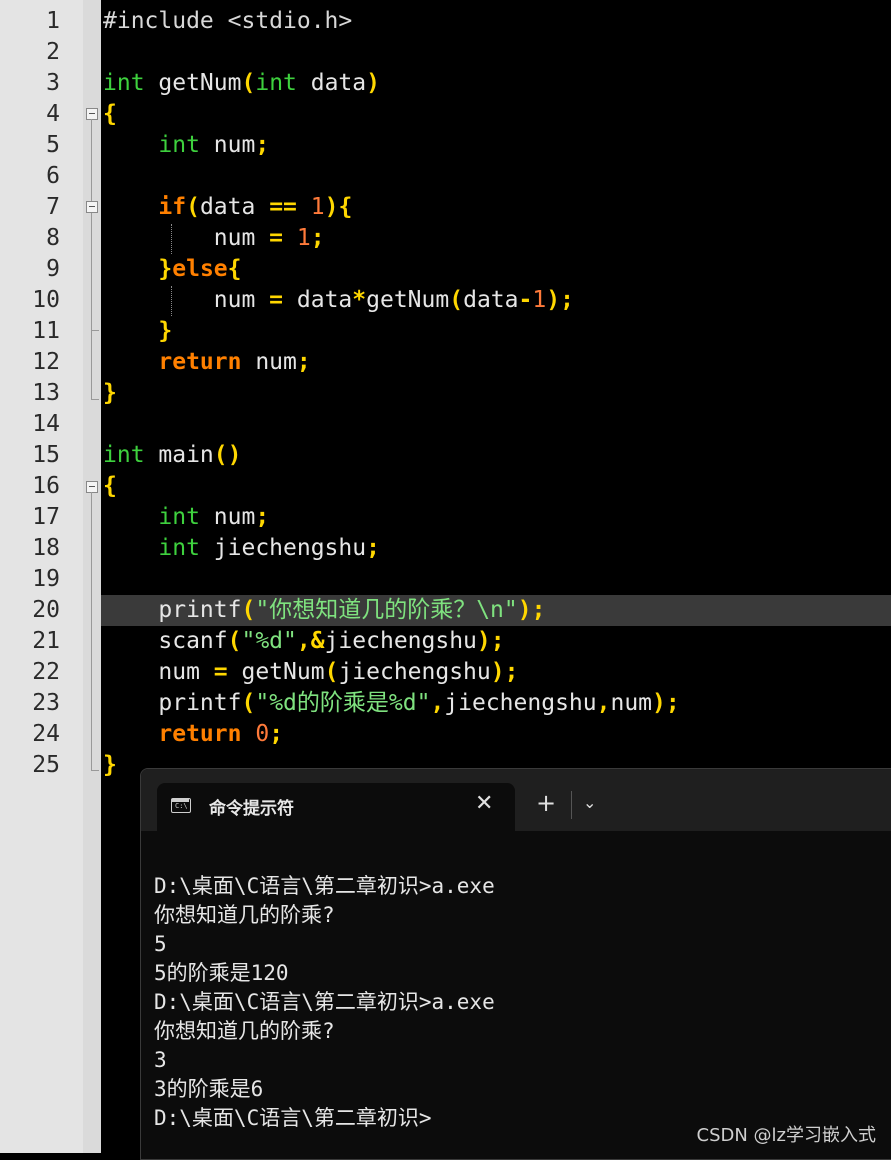 The height and width of the screenshot is (1160, 891). What do you see at coordinates (172, 703) in the screenshot?
I see `code-token: printf` at bounding box center [172, 703].